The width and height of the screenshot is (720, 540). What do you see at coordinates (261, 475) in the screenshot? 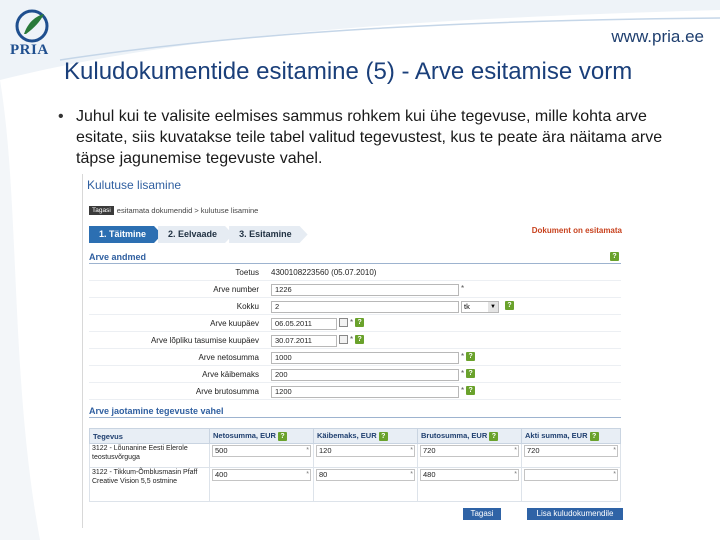
I see `net-input: 400 *` at bounding box center [261, 475].